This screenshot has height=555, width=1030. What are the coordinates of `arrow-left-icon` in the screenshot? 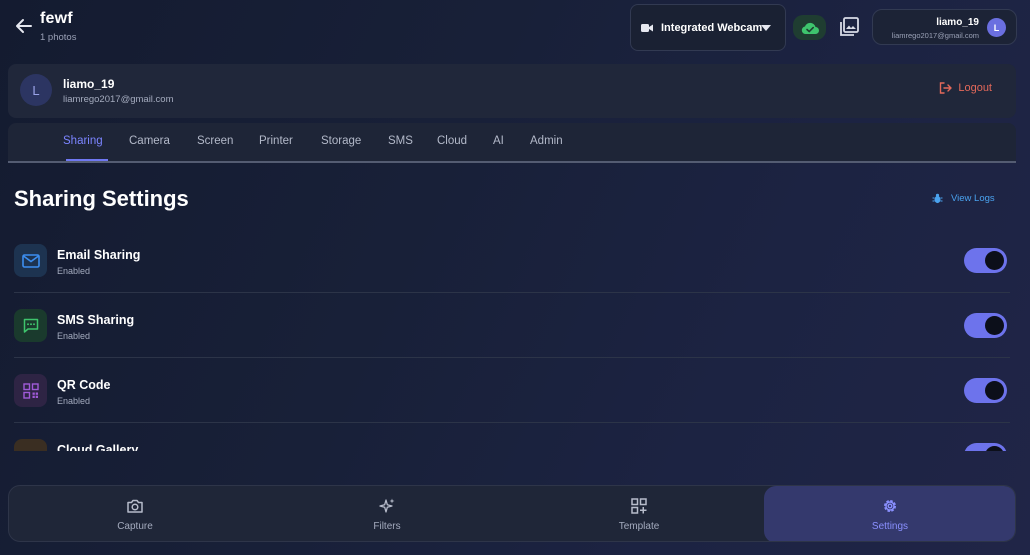 It's located at (24, 26).